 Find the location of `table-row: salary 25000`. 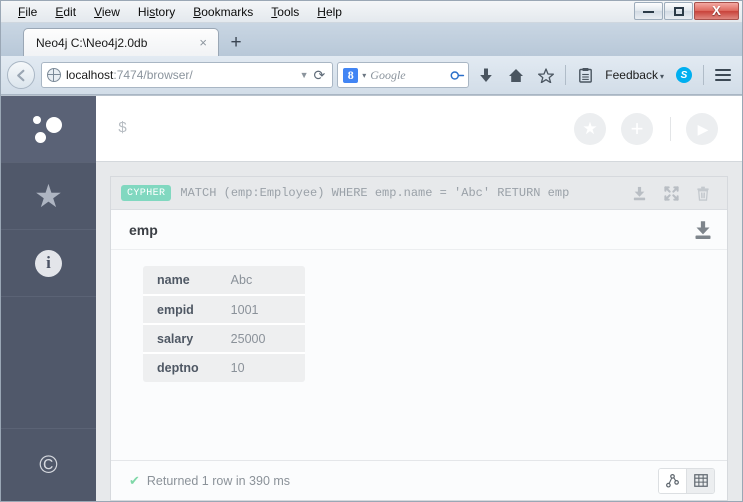

table-row: salary 25000 is located at coordinates (224, 339).